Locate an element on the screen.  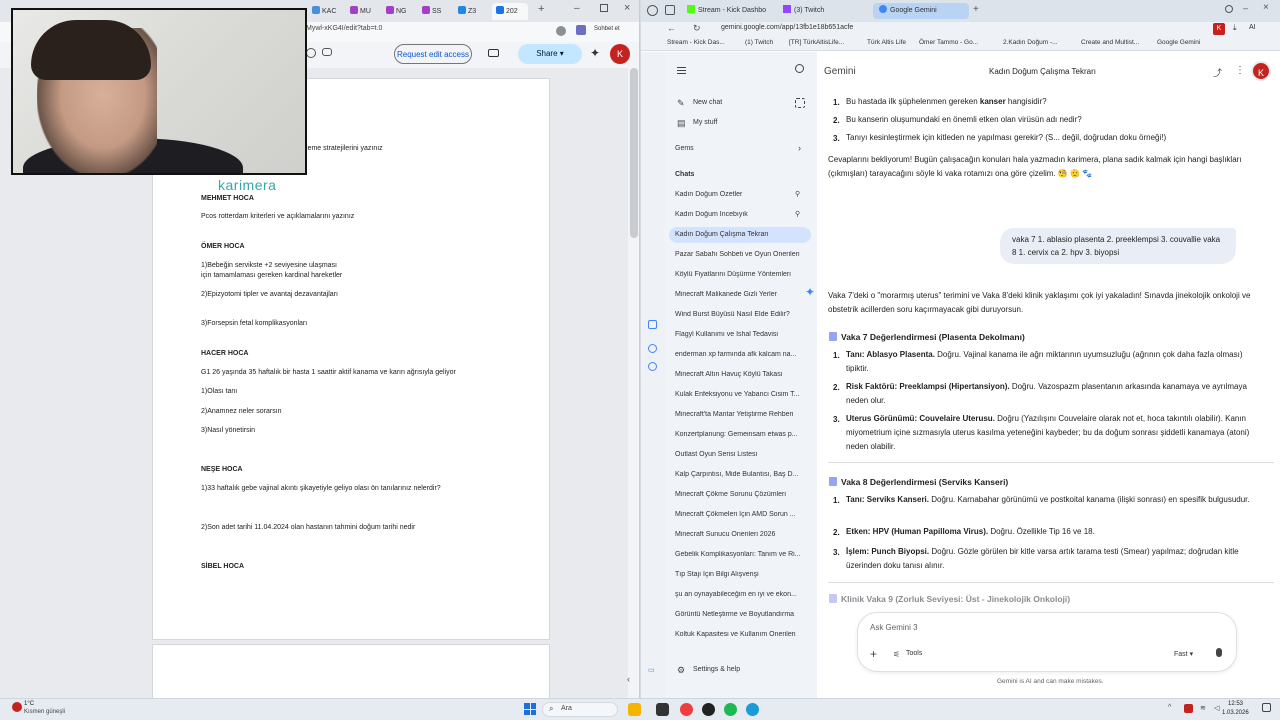
opera-icon is located at coordinates (686, 709).